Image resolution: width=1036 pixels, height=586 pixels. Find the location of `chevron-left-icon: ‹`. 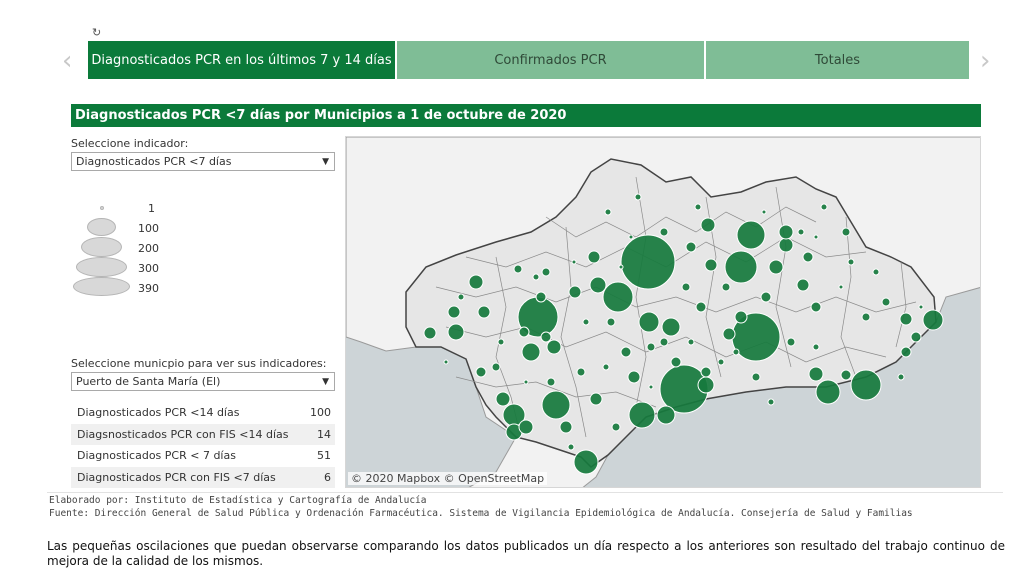

chevron-left-icon: ‹ is located at coordinates (67, 61).